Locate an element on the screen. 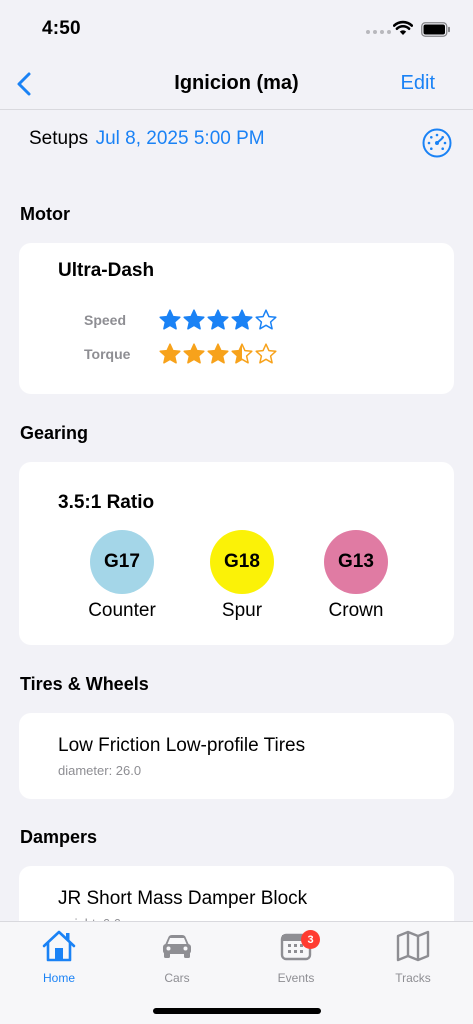 The width and height of the screenshot is (473, 1024). dampers-name: JR Short Mass Damper Block is located at coordinates (183, 898).